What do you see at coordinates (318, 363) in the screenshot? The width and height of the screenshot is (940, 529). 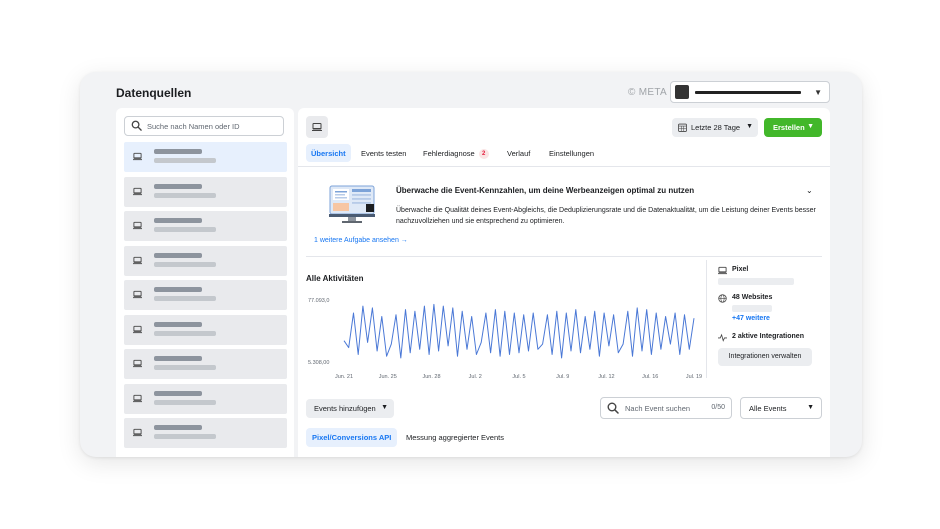 I see `y-tick-label: 5.308,00` at bounding box center [318, 363].